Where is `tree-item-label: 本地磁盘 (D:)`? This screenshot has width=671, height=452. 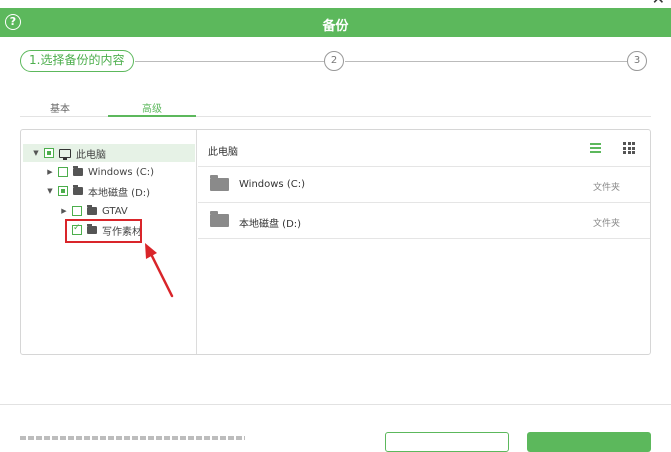 tree-item-label: 本地磁盘 (D:) is located at coordinates (119, 193).